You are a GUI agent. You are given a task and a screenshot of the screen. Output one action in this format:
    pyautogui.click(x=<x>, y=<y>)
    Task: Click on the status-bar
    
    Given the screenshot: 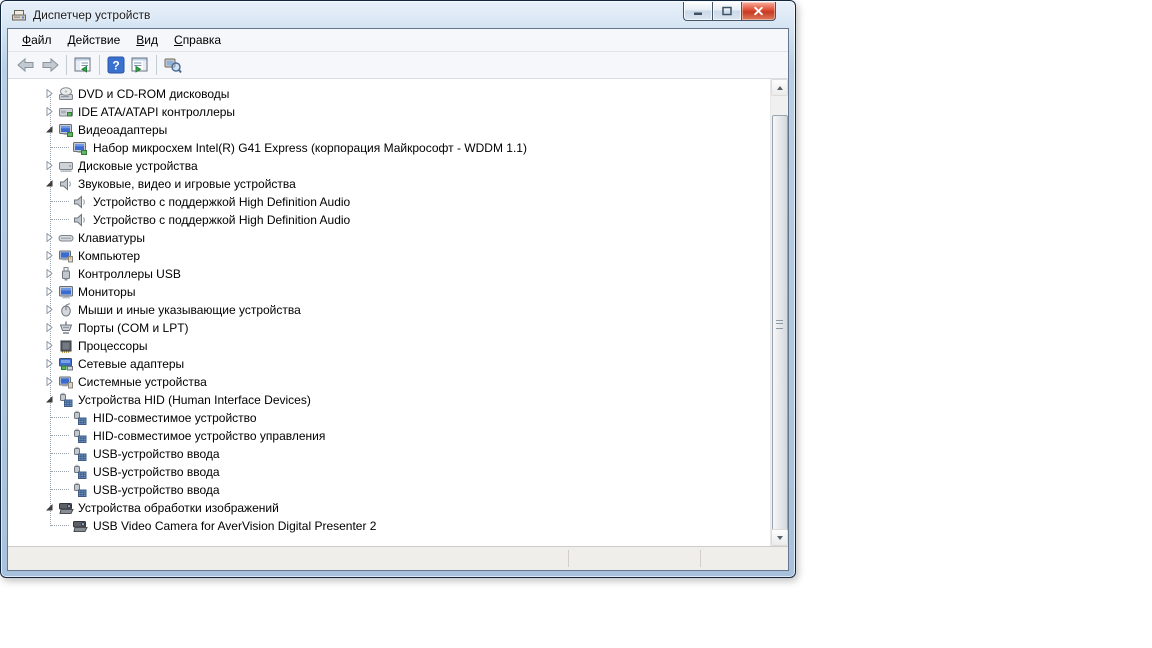 What is the action you would take?
    pyautogui.click(x=398, y=558)
    